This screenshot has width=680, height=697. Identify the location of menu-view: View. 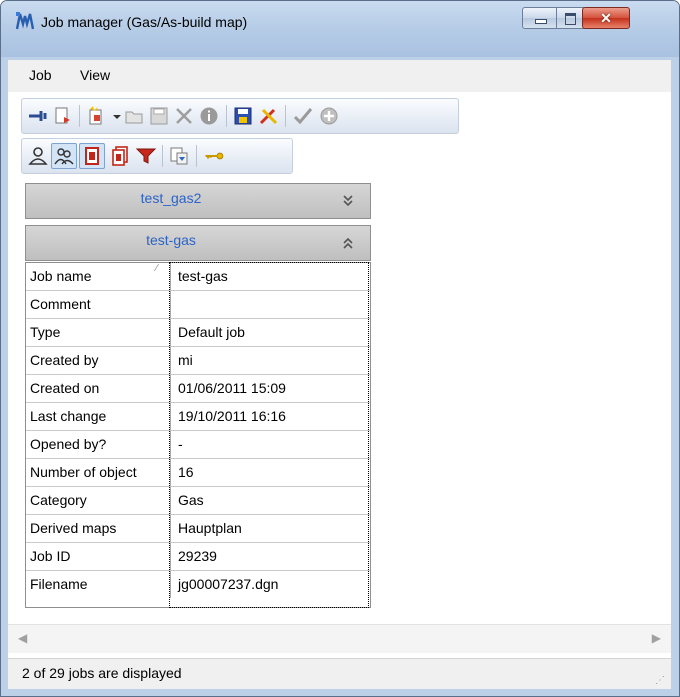
(95, 75).